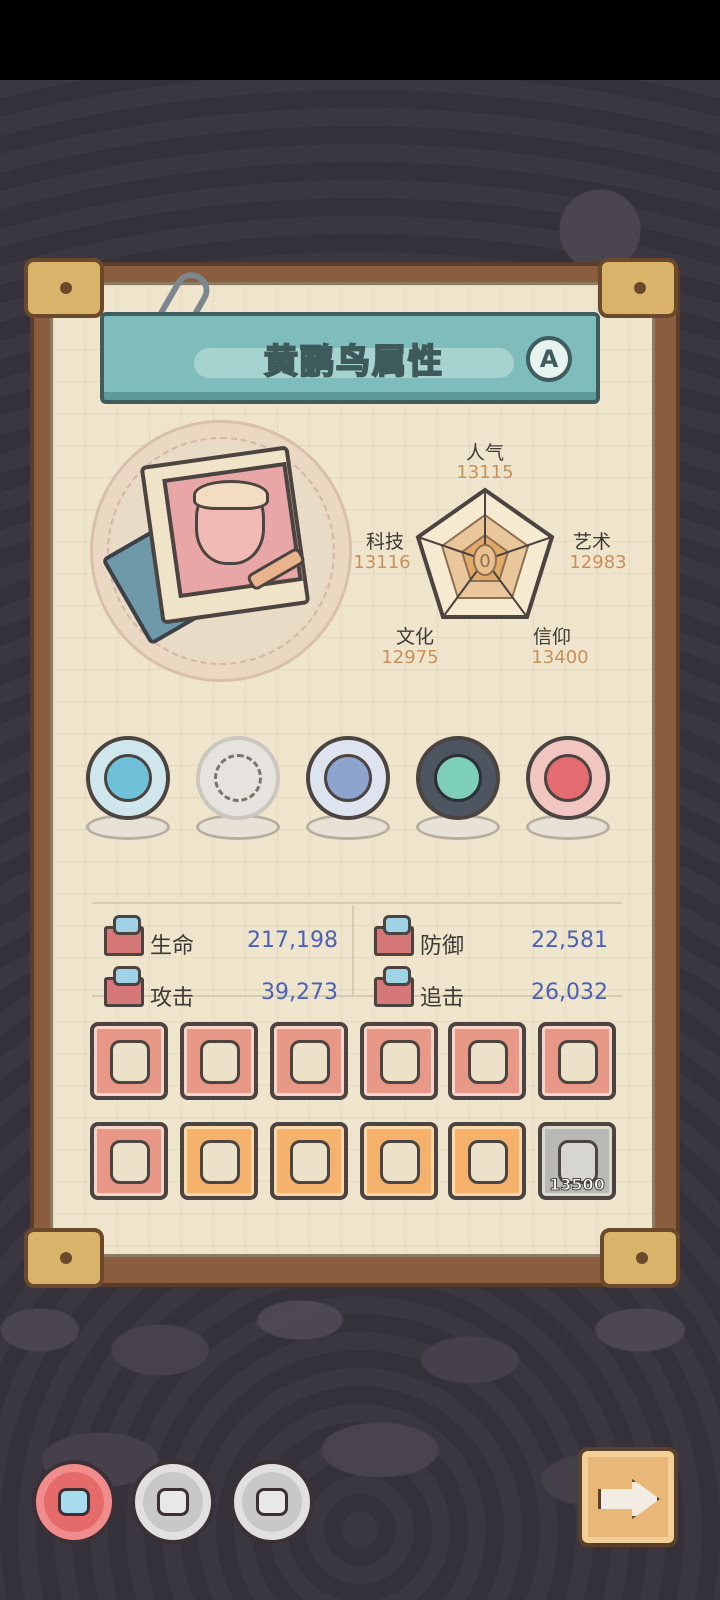  I want to click on scale-icon, so click(310, 1062).